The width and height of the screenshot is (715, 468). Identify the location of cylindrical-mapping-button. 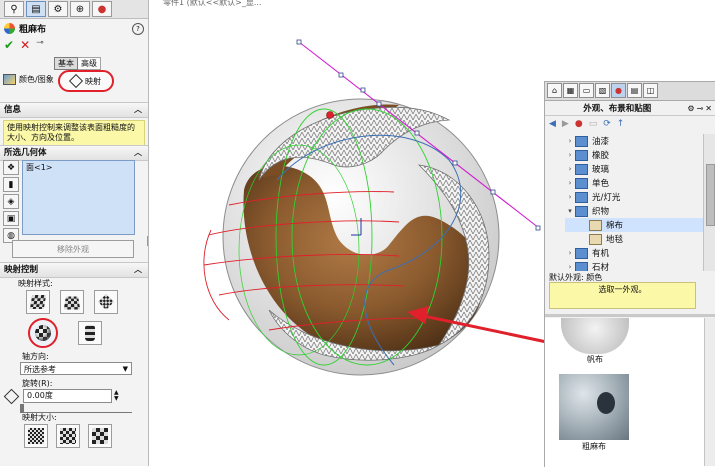
(90, 333).